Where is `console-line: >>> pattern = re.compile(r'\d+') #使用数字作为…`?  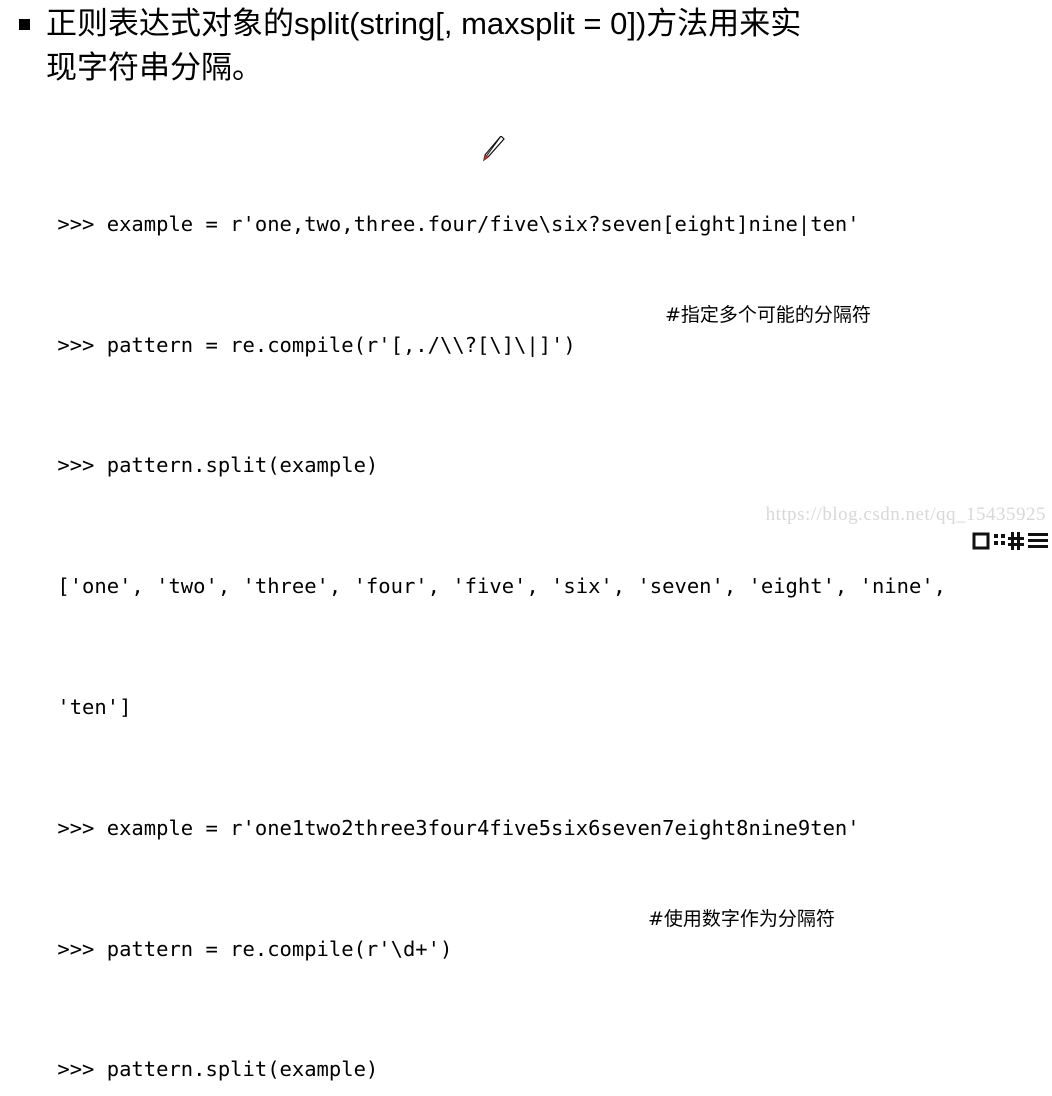
console-line: >>> pattern = re.compile(r'\d+') #使用数字作为… is located at coordinates (526, 931).